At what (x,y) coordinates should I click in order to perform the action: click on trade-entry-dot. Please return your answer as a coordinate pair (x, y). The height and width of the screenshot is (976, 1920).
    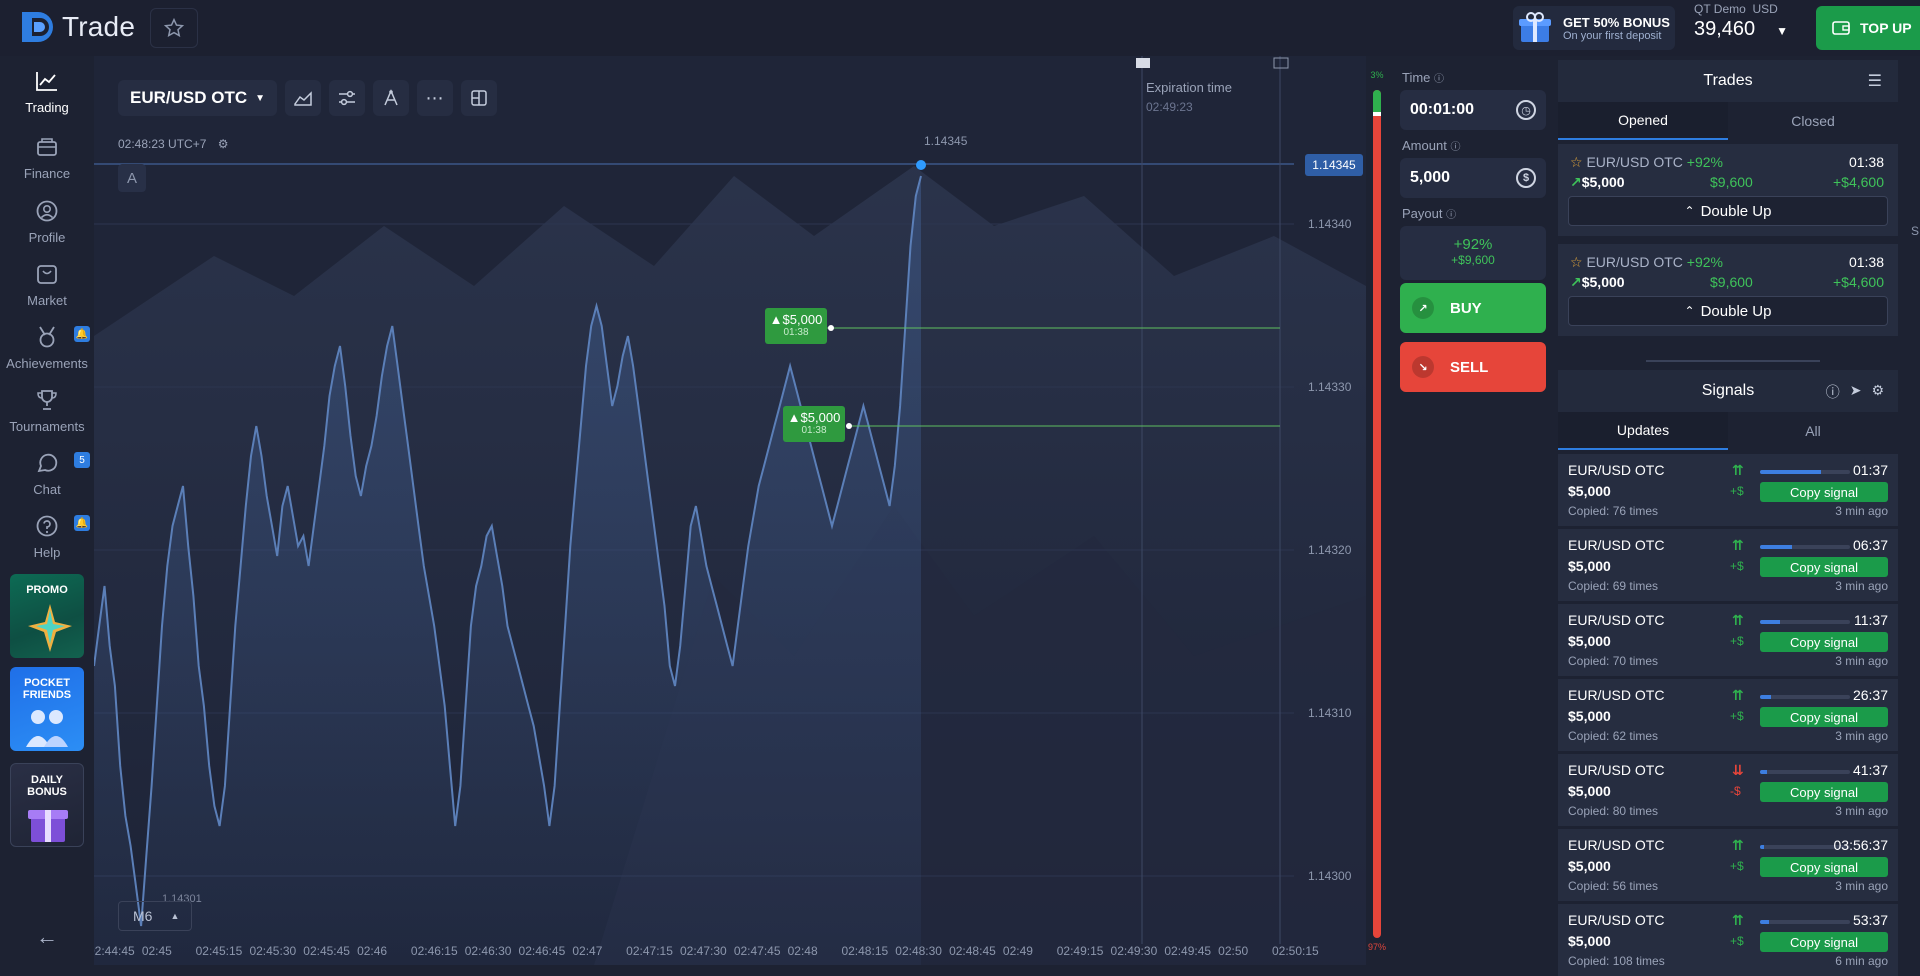
    Looking at the image, I should click on (849, 426).